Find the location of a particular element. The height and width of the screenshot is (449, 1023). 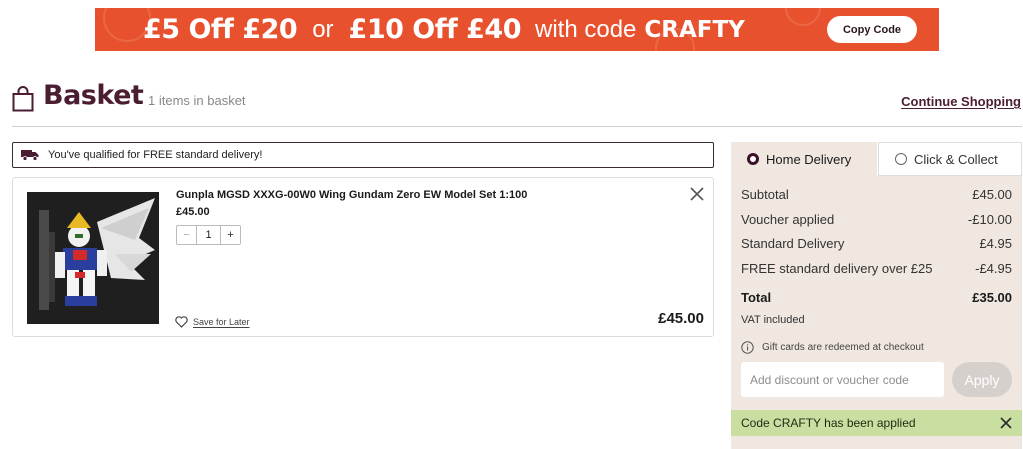

product-image is located at coordinates (93, 258).